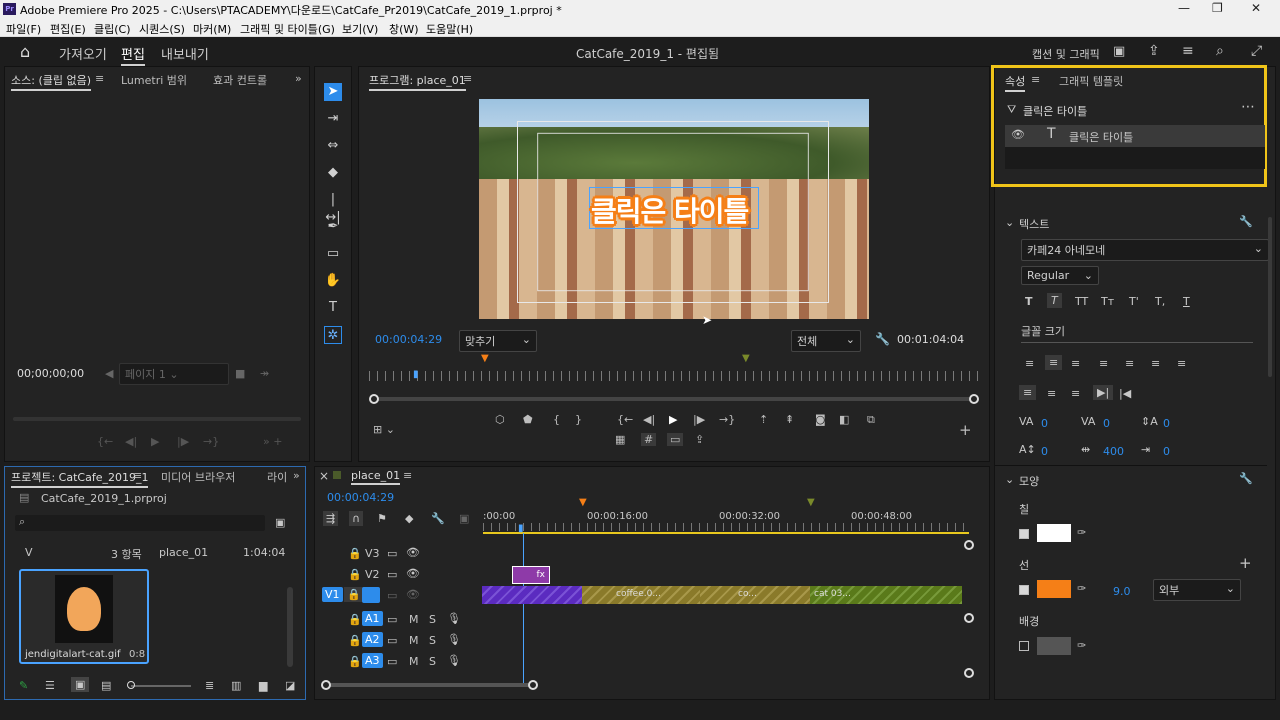 Image resolution: width=1280 pixels, height=720 pixels. Describe the element at coordinates (404, 29) in the screenshot. I see `menu-window: 창(W)` at that location.